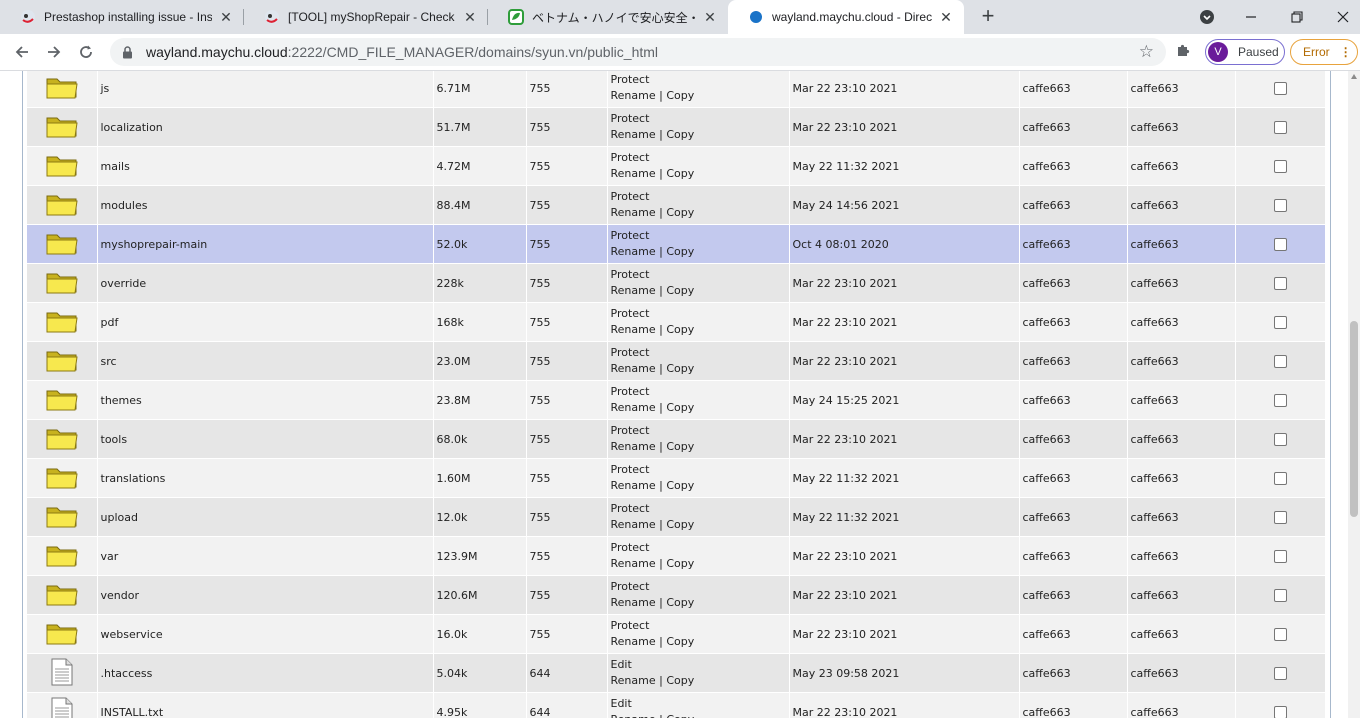 This screenshot has width=1360, height=718. What do you see at coordinates (846, 17) in the screenshot?
I see `tab-directadmin: wayland.maychu.cloud - DirectAd ✕` at bounding box center [846, 17].